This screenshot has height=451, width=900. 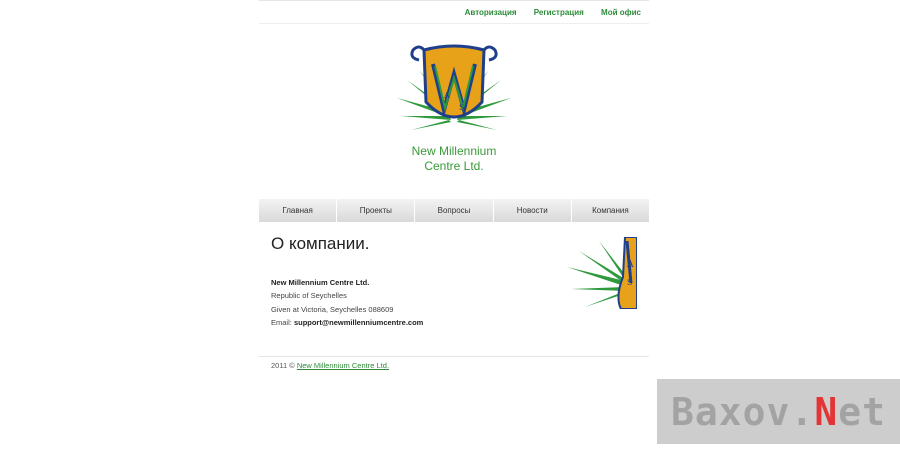 I want to click on nav-company: Компания, so click(x=610, y=210).